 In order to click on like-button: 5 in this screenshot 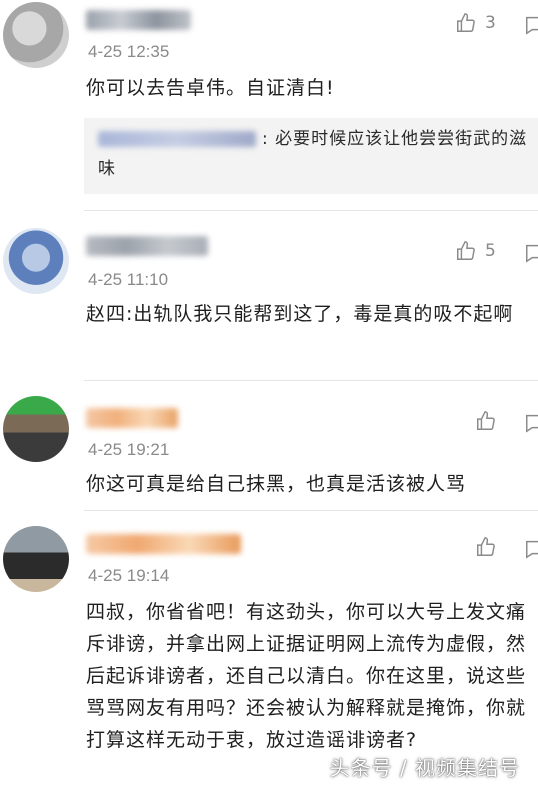, I will do `click(475, 251)`.